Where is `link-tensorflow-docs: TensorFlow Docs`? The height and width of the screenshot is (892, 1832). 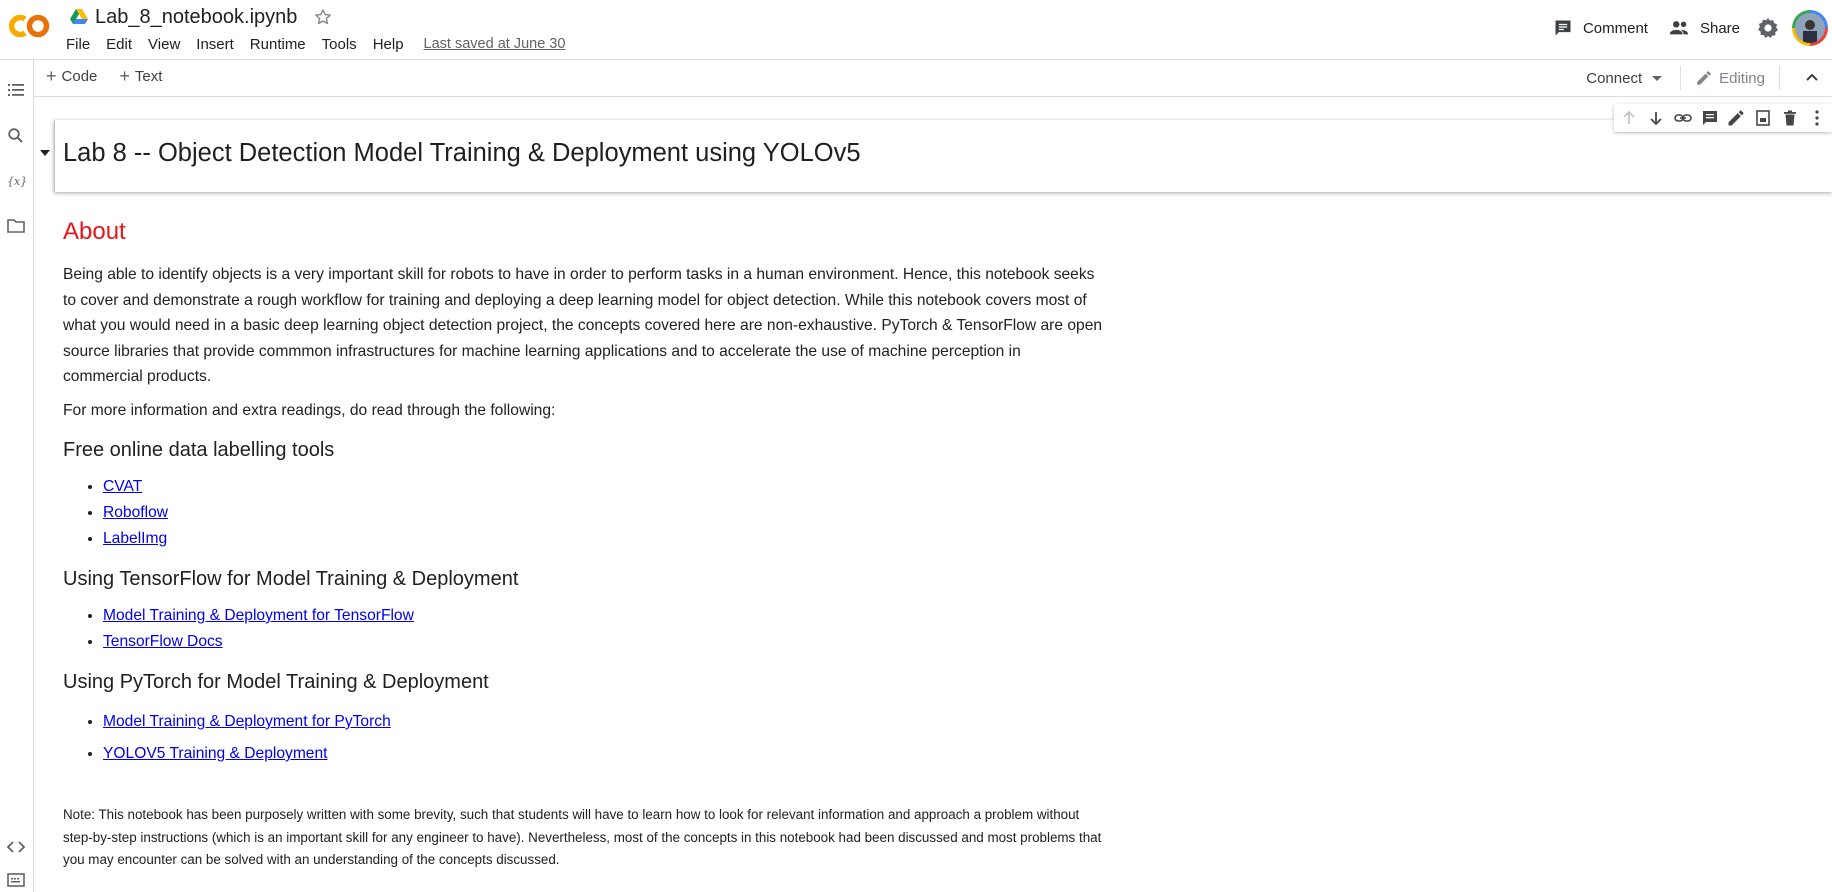 link-tensorflow-docs: TensorFlow Docs is located at coordinates (163, 641).